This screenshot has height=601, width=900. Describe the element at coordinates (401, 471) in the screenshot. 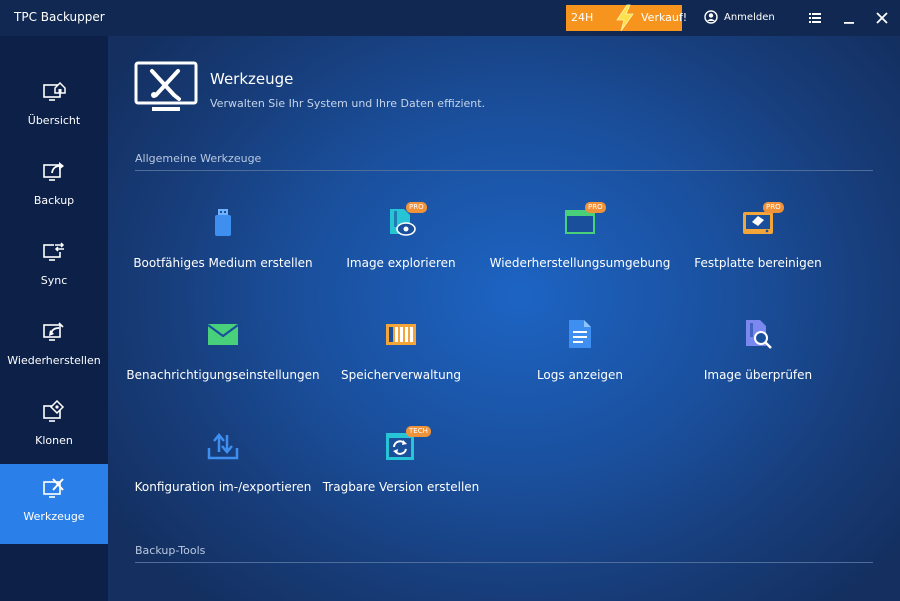

I see `tool-portable-version: TECH Tragbare Version erstellen` at that location.